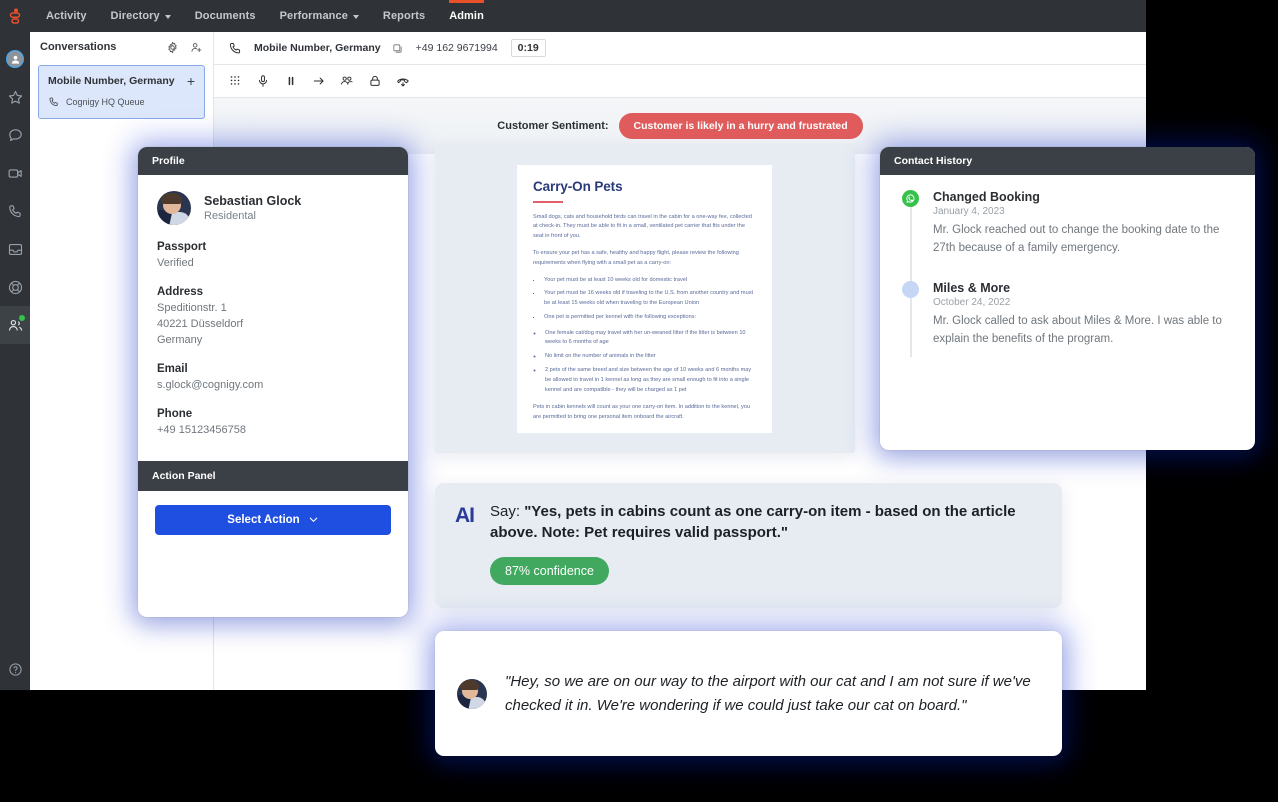 The width and height of the screenshot is (1278, 802). I want to click on online-status-dot, so click(22, 318).